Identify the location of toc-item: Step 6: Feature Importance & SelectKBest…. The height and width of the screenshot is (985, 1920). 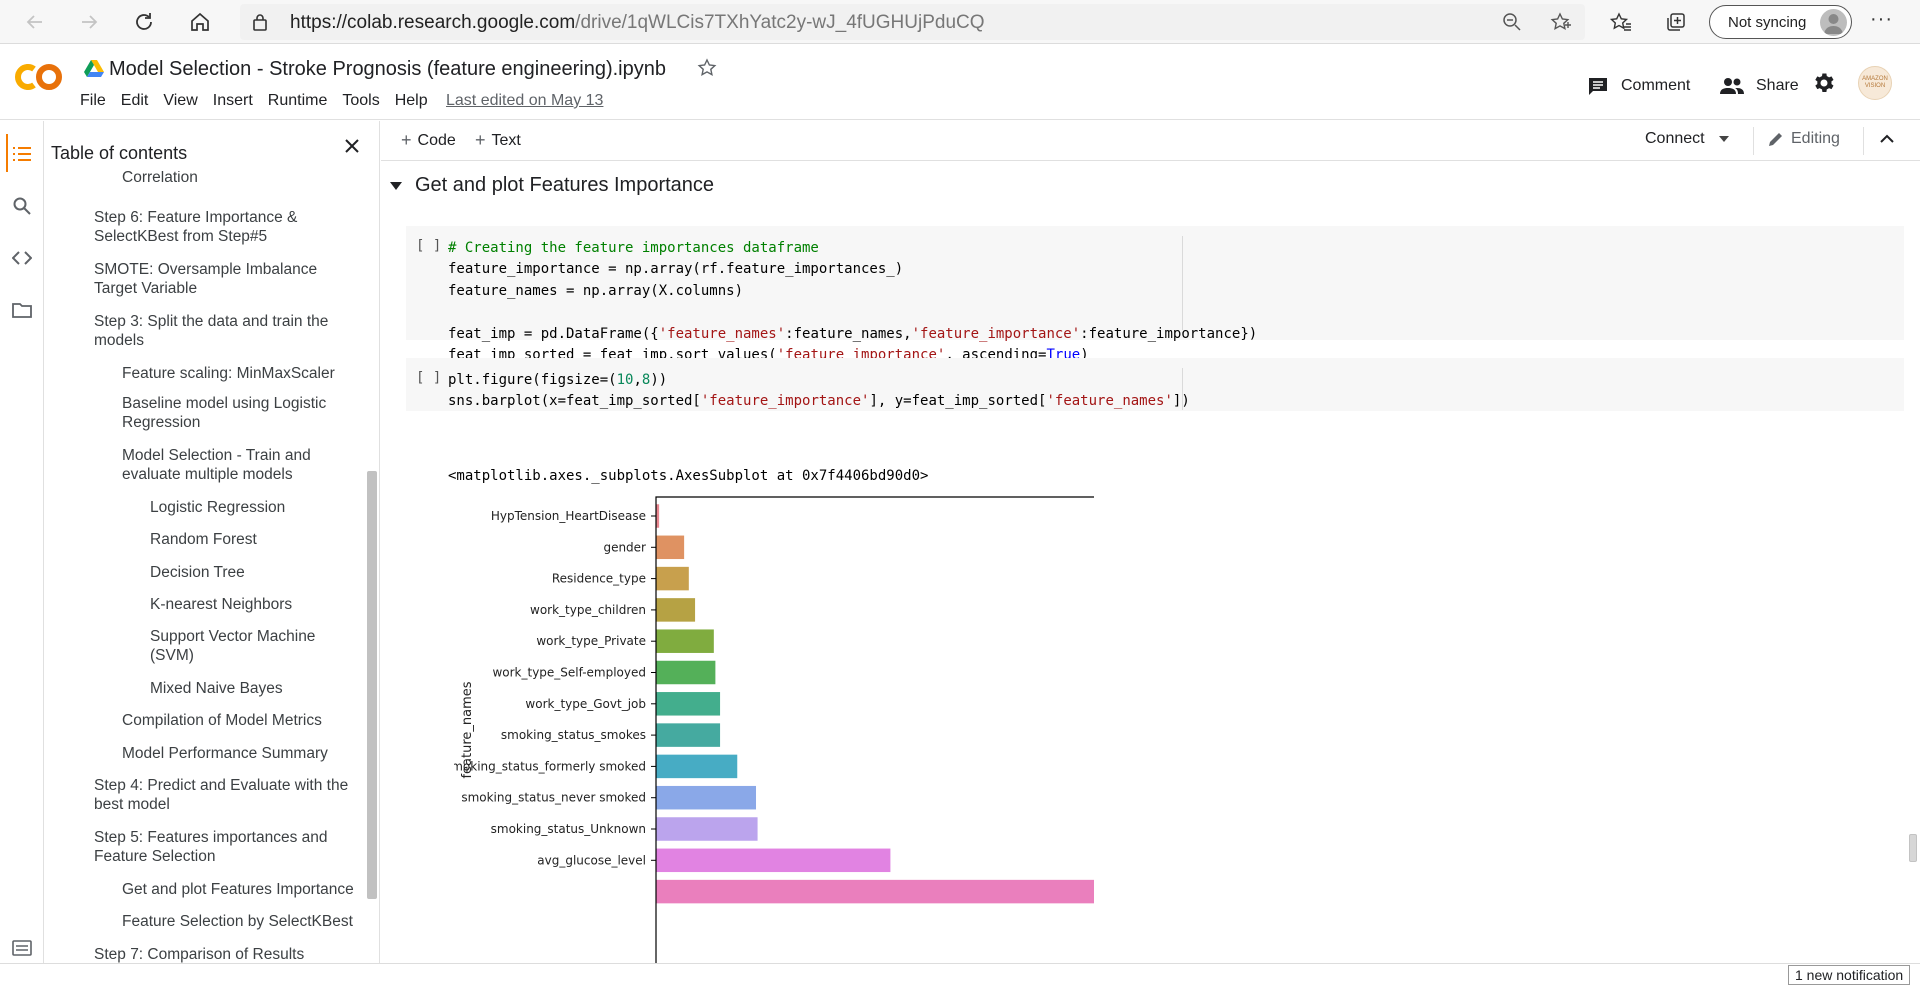
(214, 227).